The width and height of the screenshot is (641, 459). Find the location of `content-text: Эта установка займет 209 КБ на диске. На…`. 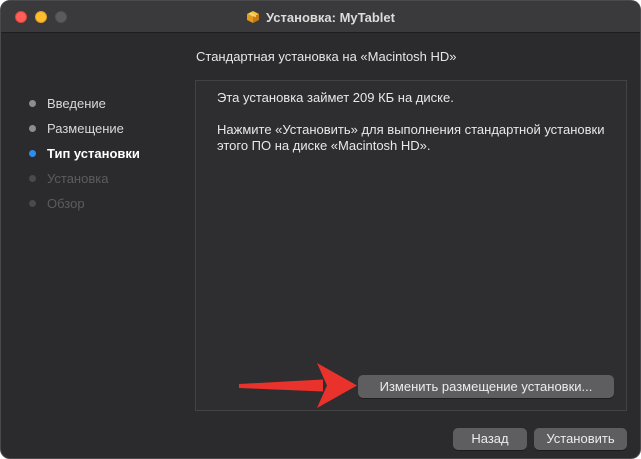

content-text: Эта установка займет 209 КБ на диске. На… is located at coordinates (417, 130).